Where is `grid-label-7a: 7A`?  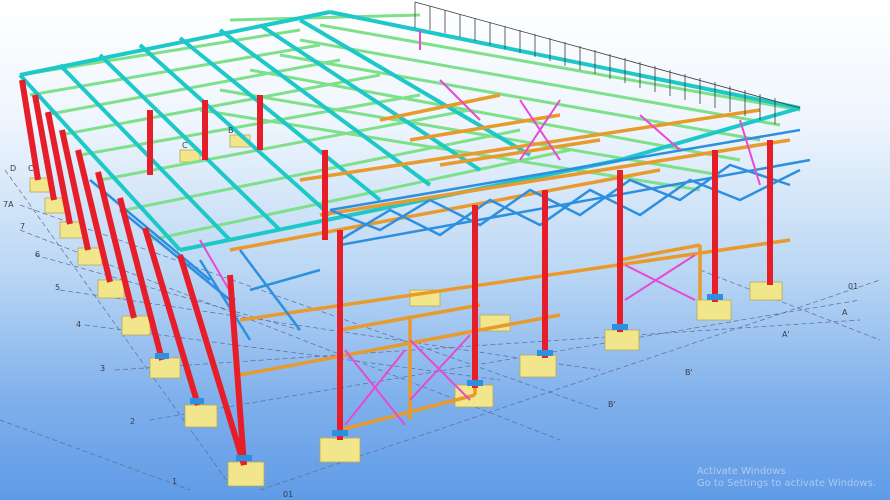 grid-label-7a: 7A is located at coordinates (8, 204).